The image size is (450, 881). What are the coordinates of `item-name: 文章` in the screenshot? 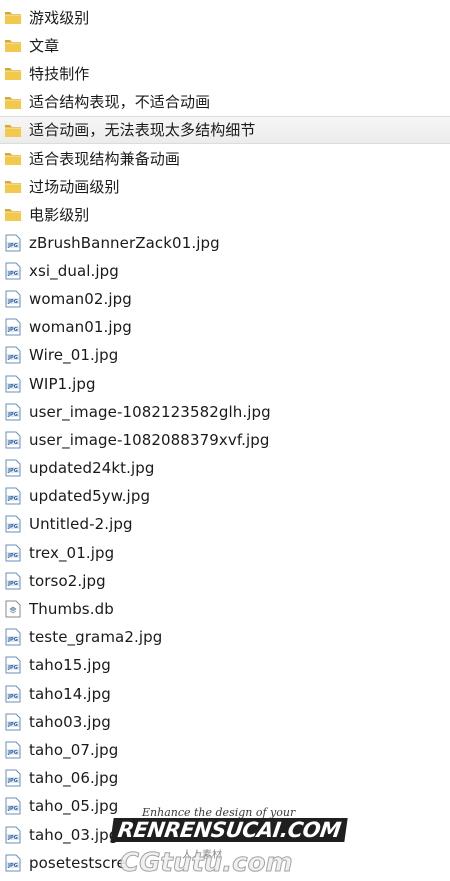 It's located at (44, 45).